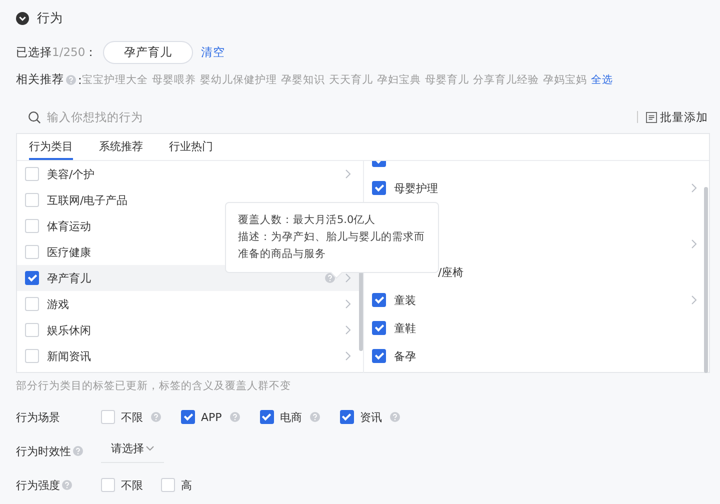  What do you see at coordinates (332, 246) in the screenshot?
I see `tooltip-text: 描述：为孕产妇、胎儿与婴儿的需求而准备的商品与服务` at bounding box center [332, 246].